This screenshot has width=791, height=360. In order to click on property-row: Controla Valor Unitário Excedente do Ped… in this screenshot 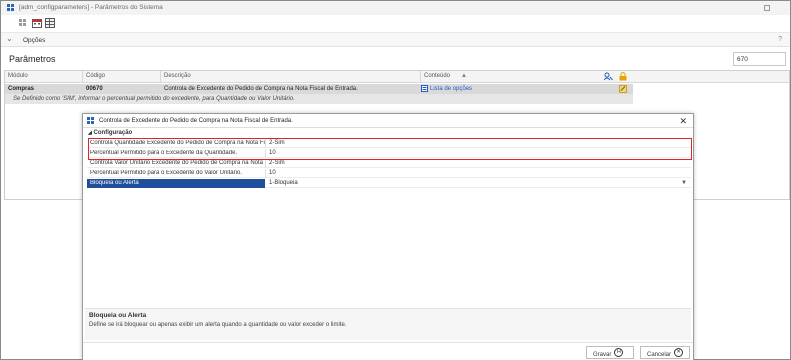, I will do `click(389, 163)`.